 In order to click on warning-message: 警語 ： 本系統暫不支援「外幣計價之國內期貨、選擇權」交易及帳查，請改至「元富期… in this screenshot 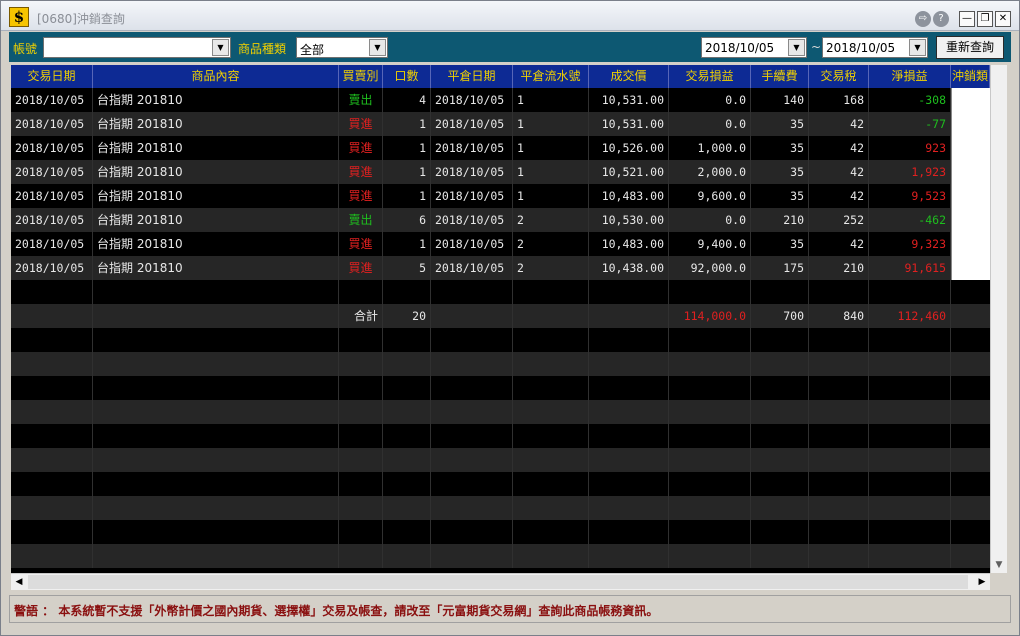, I will do `click(336, 611)`.